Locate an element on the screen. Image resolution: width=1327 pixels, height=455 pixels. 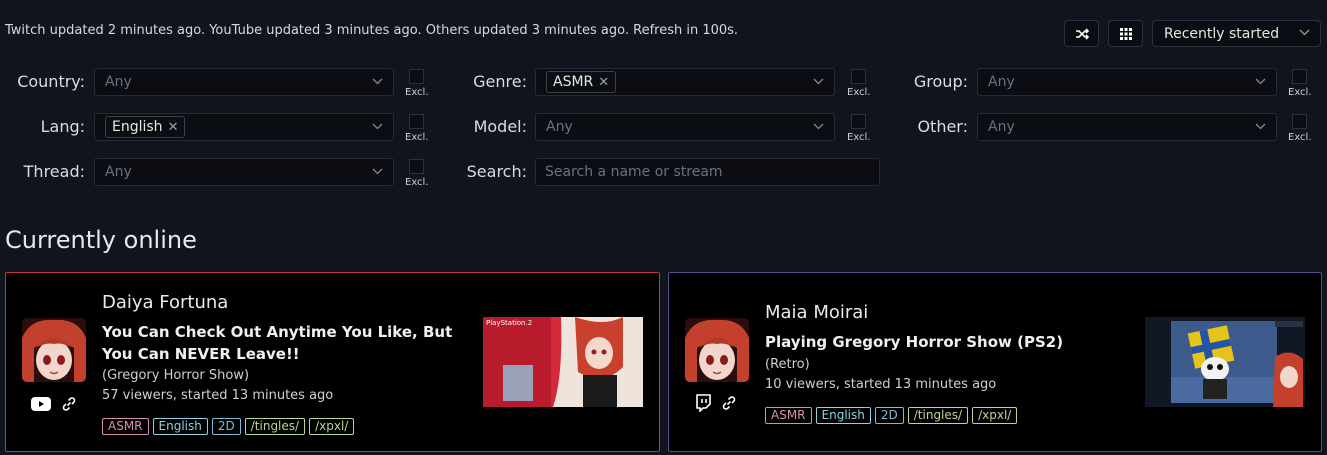
genre-excl-checkbox is located at coordinates (858, 76).